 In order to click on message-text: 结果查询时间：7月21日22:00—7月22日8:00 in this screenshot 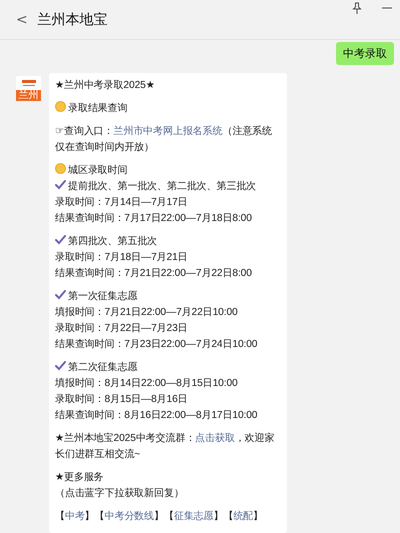, I will do `click(153, 273)`.